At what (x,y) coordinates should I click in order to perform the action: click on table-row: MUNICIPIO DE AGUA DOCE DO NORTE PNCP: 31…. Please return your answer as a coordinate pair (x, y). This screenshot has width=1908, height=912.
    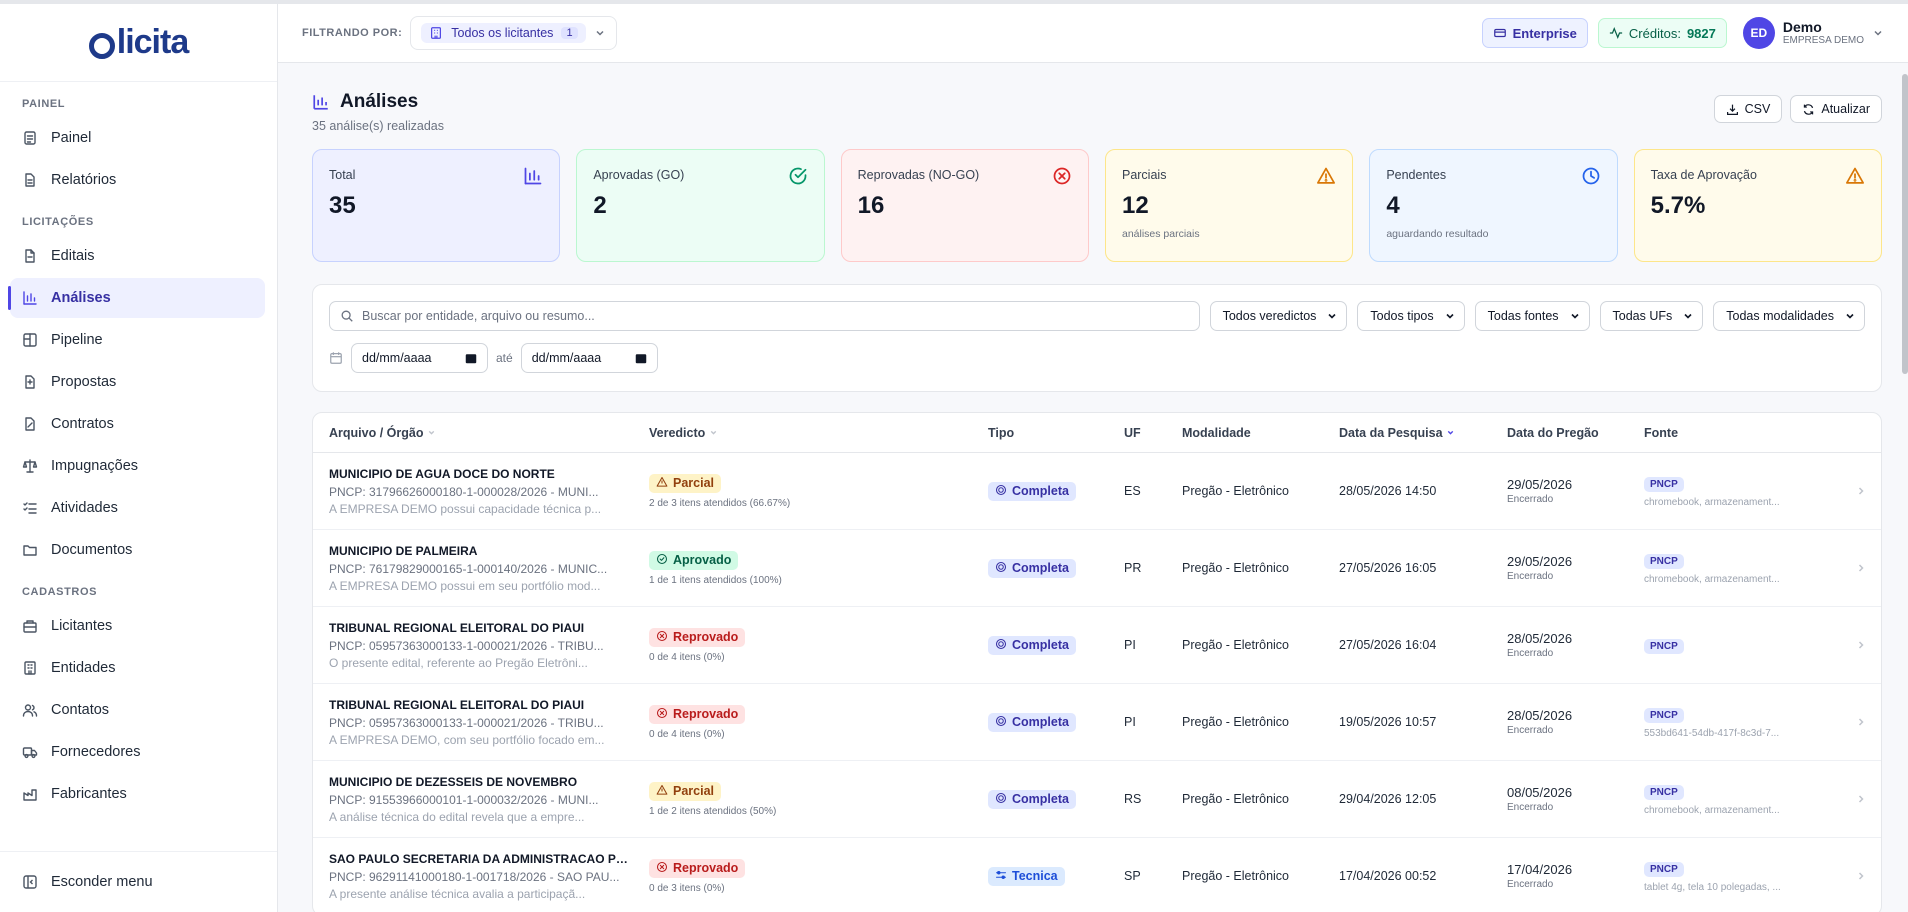
    Looking at the image, I should click on (1097, 491).